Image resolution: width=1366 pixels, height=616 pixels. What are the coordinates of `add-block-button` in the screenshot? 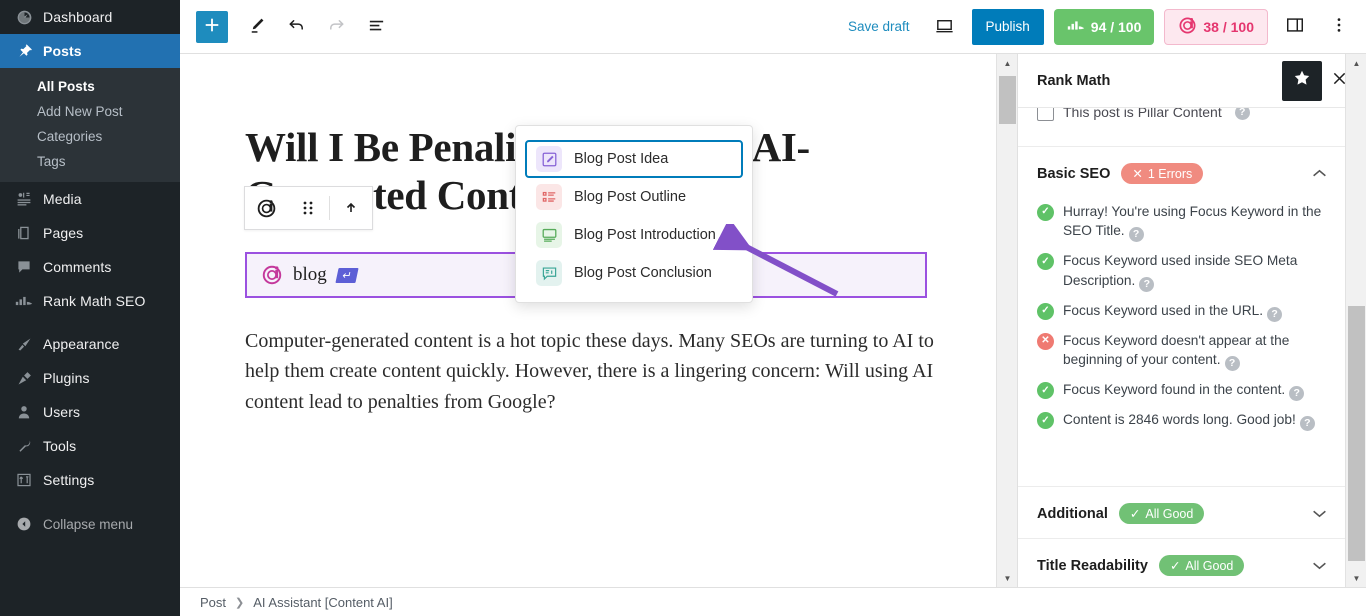 It's located at (212, 26).